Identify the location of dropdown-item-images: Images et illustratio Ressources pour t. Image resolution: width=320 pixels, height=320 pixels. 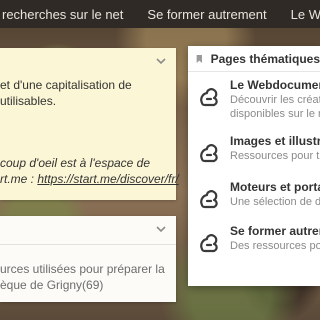
(254, 154).